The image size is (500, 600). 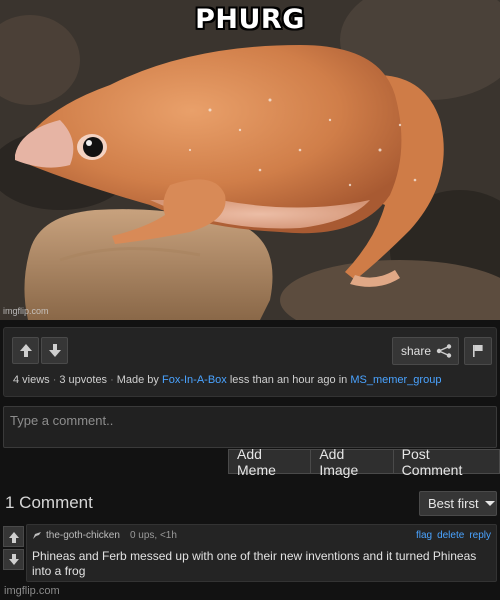 What do you see at coordinates (352, 462) in the screenshot?
I see `add-image-button: Add Image` at bounding box center [352, 462].